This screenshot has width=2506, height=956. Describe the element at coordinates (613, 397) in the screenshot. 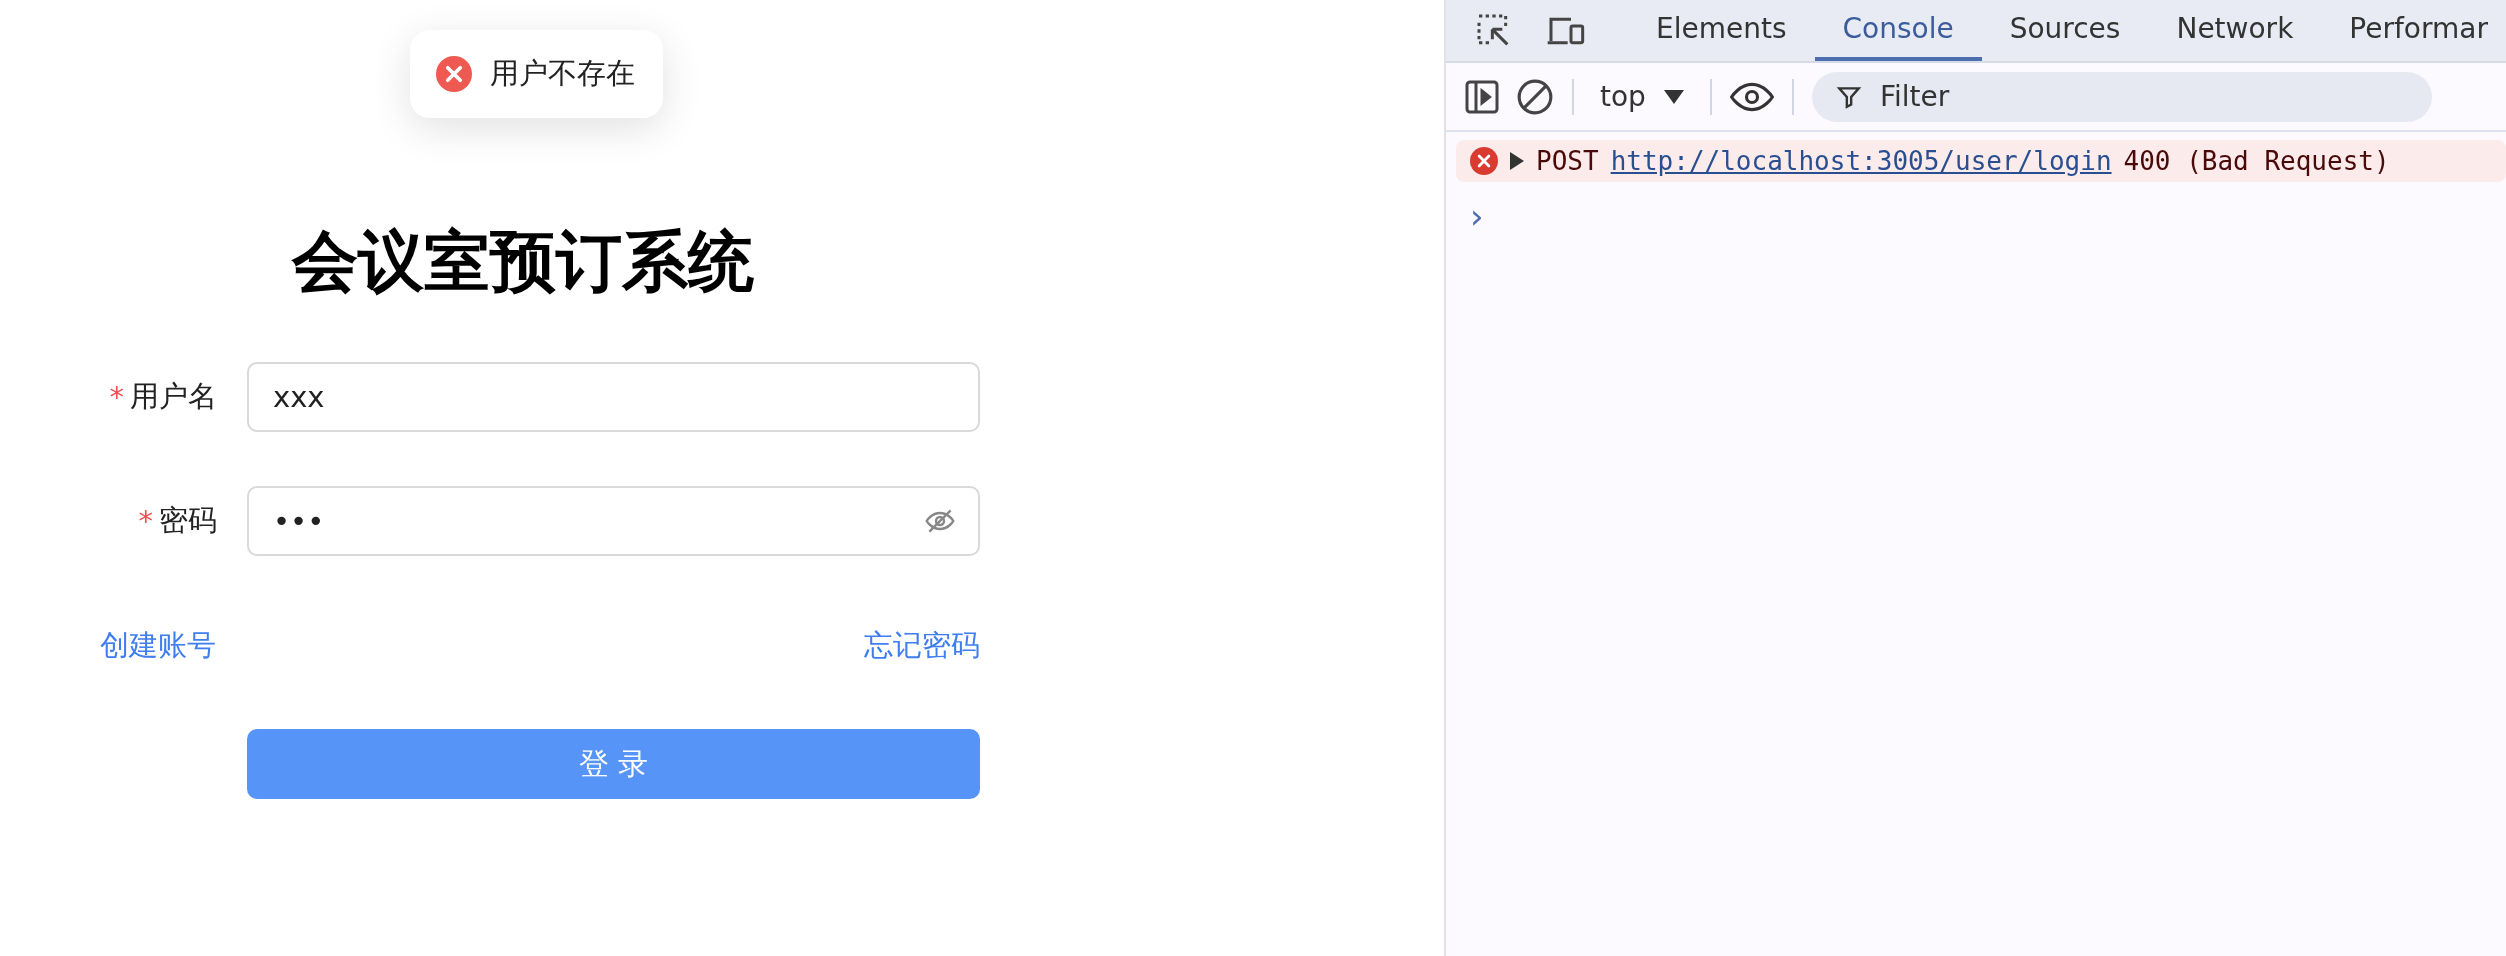

I see `username-field: xxx` at that location.